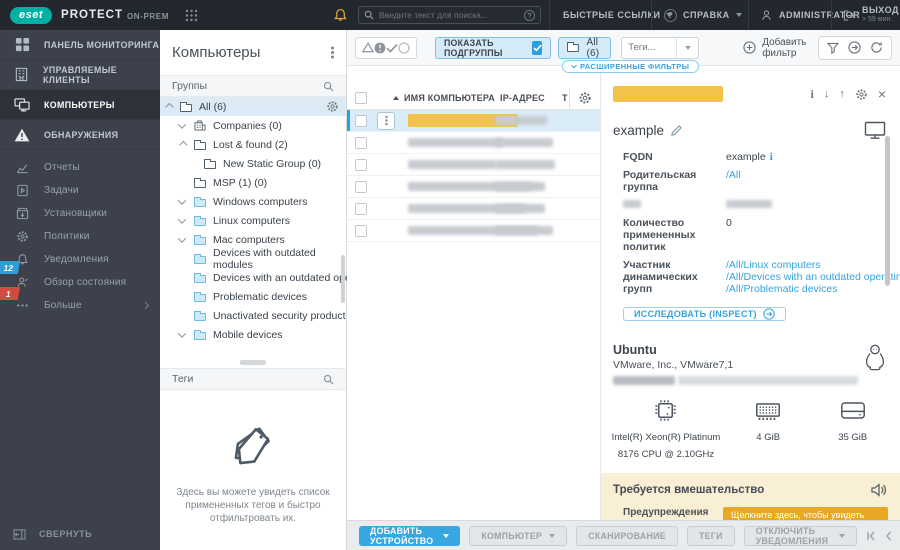  Describe the element at coordinates (343, 279) in the screenshot. I see `groups-scrollbar` at that location.